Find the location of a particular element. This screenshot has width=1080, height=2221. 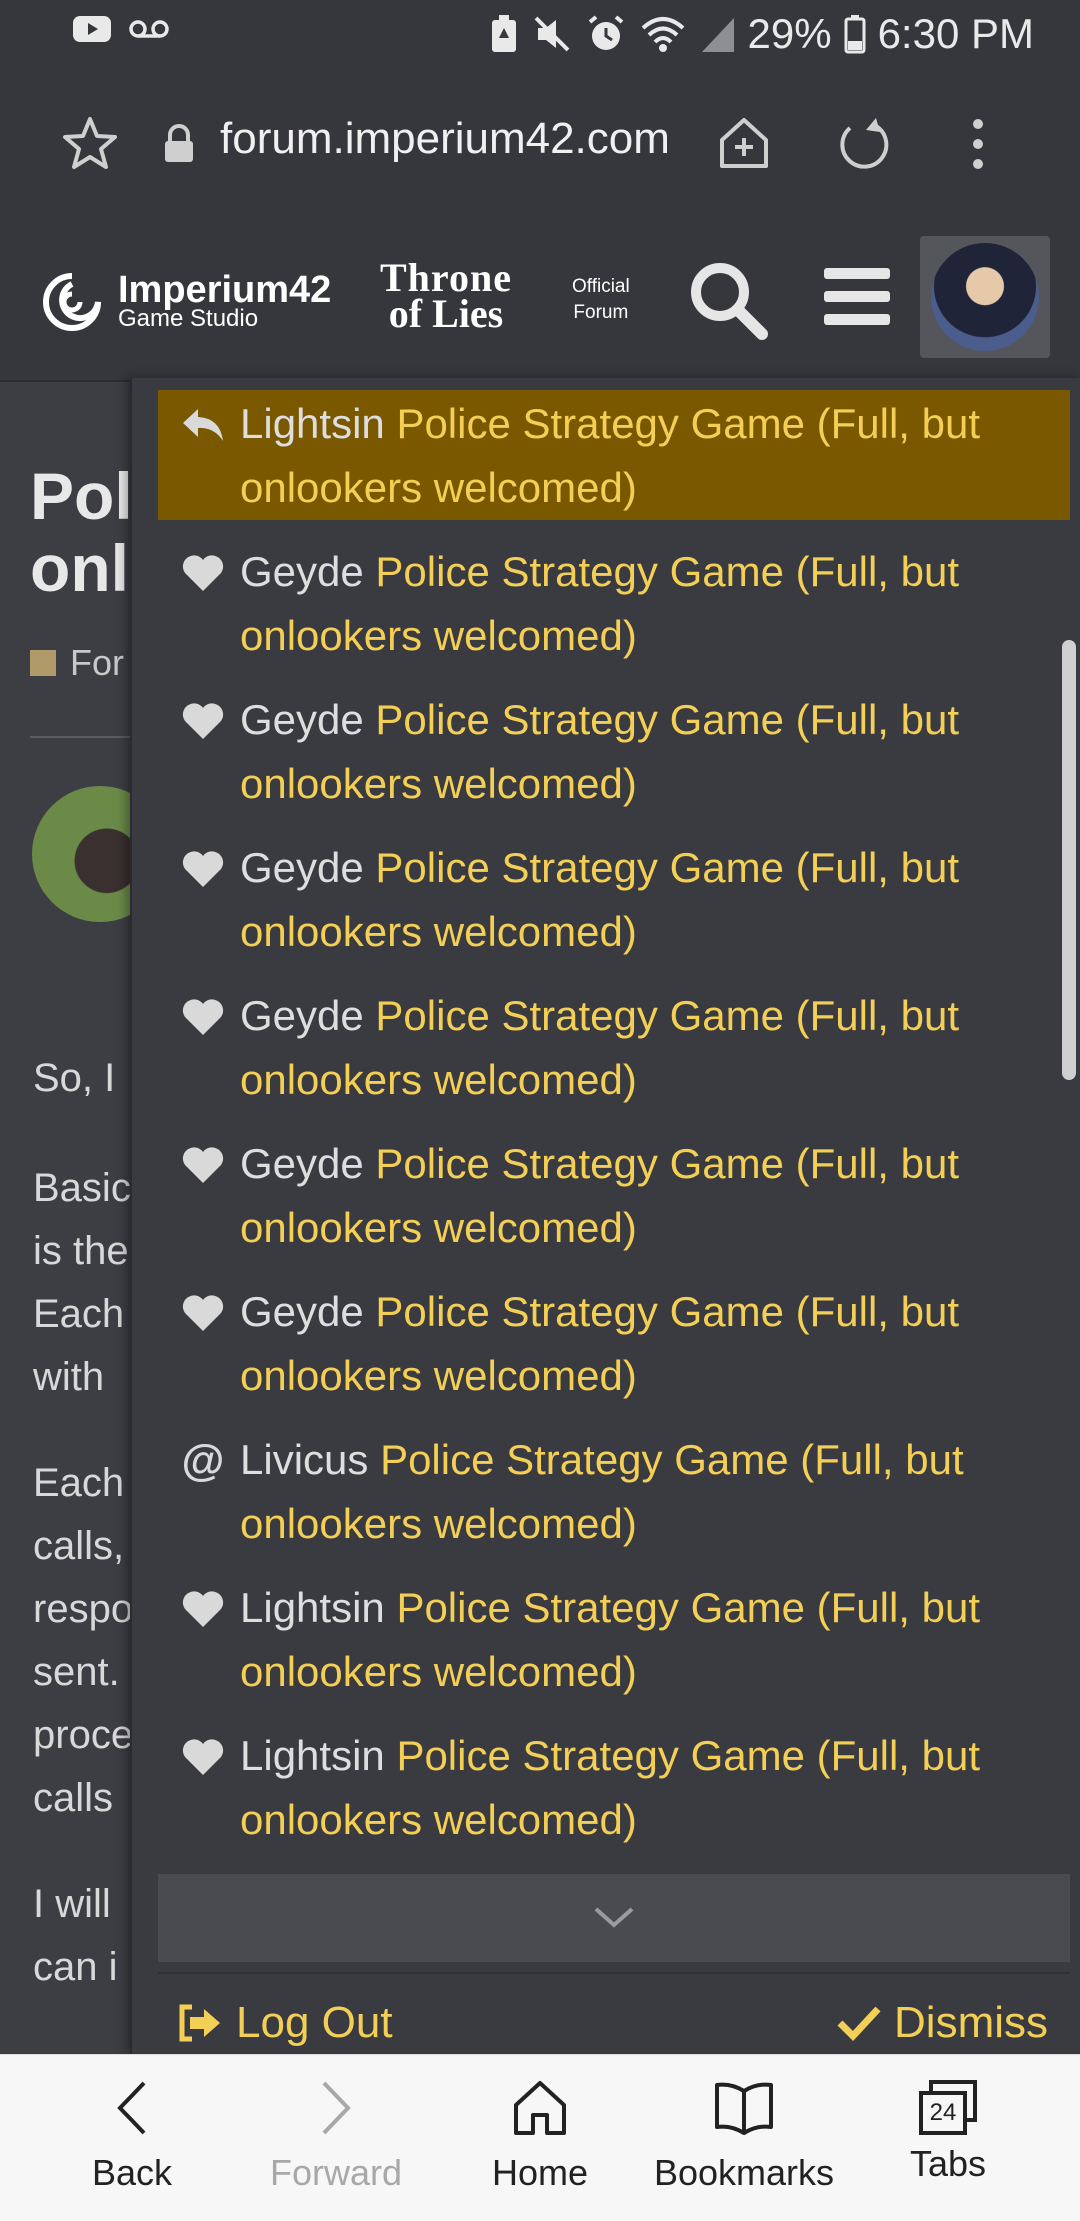

lock-icon is located at coordinates (179, 143).